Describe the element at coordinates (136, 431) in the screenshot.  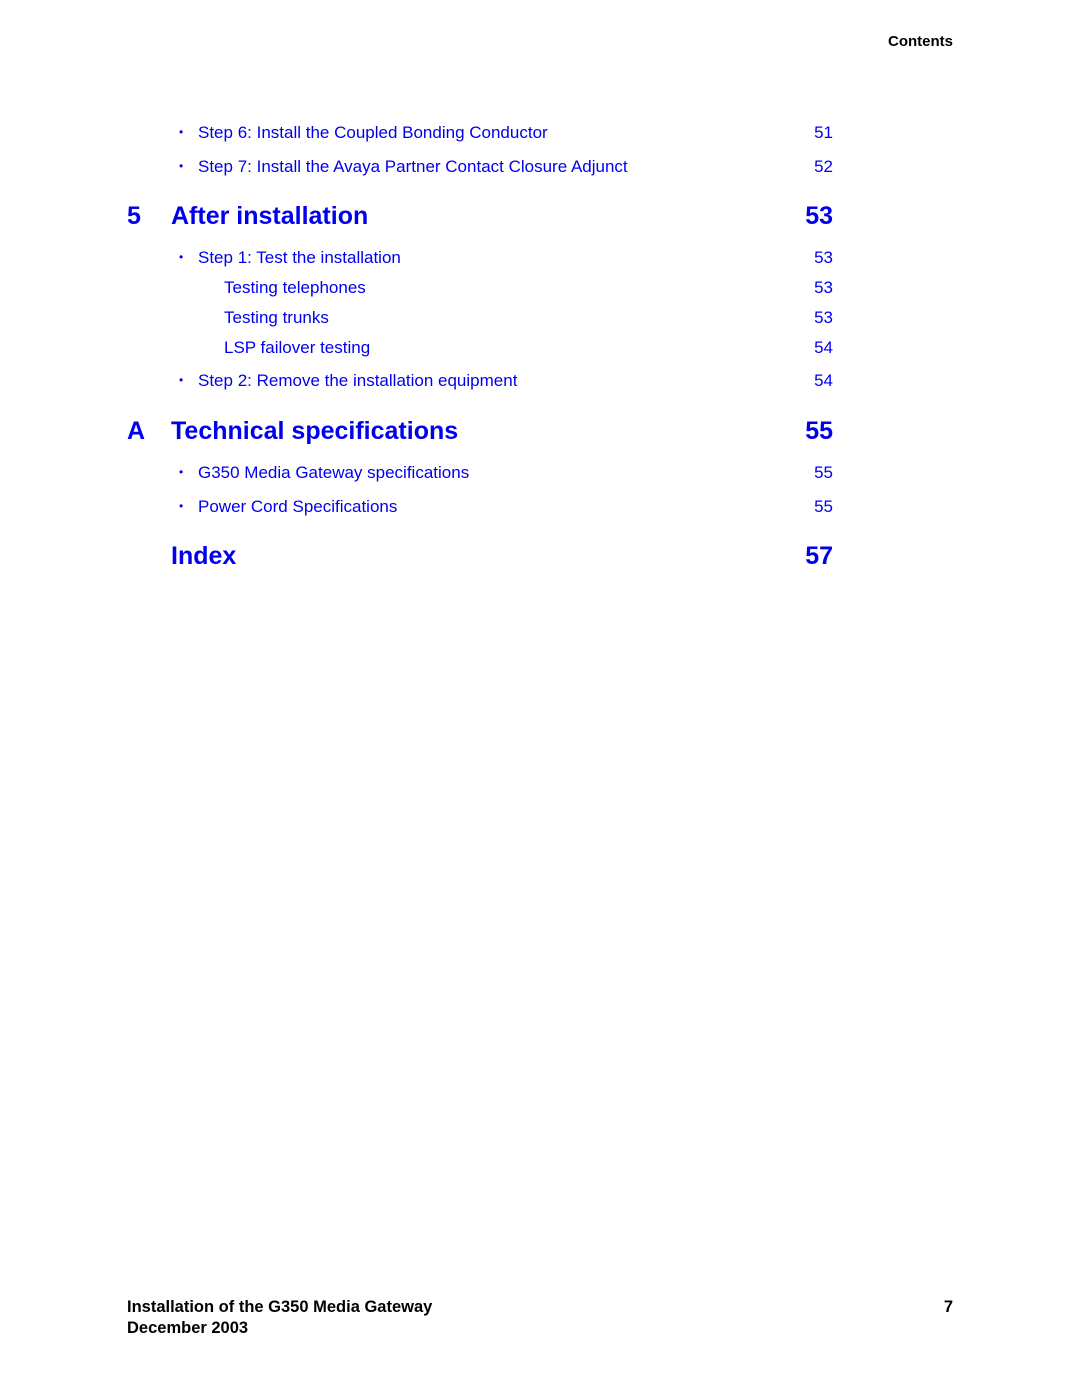
I see `chapter-number: A` at that location.